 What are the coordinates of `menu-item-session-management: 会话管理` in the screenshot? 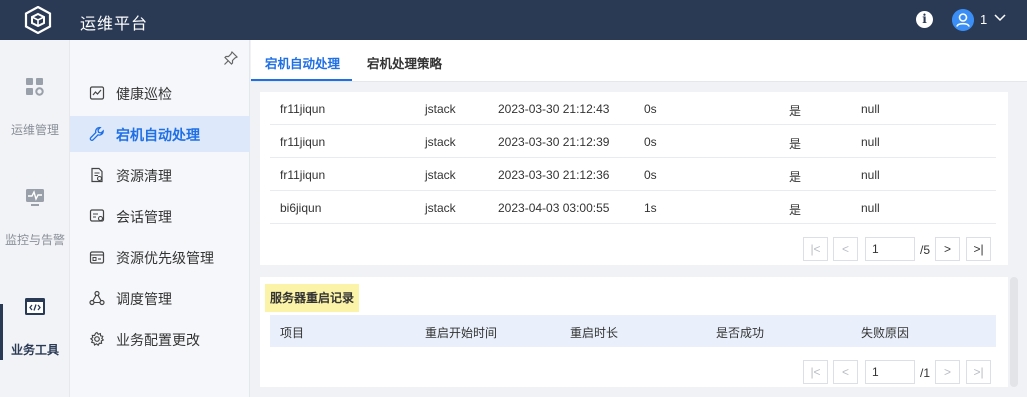 It's located at (160, 216).